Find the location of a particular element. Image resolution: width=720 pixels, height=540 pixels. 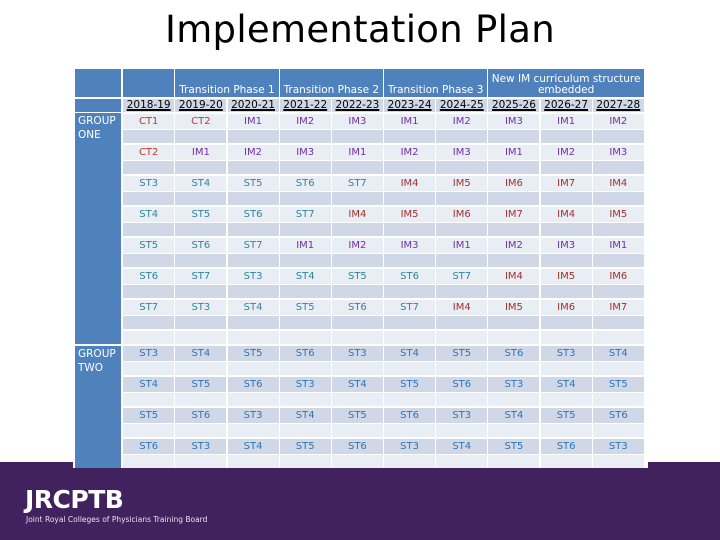

plan-cell: CT2 is located at coordinates (149, 152).